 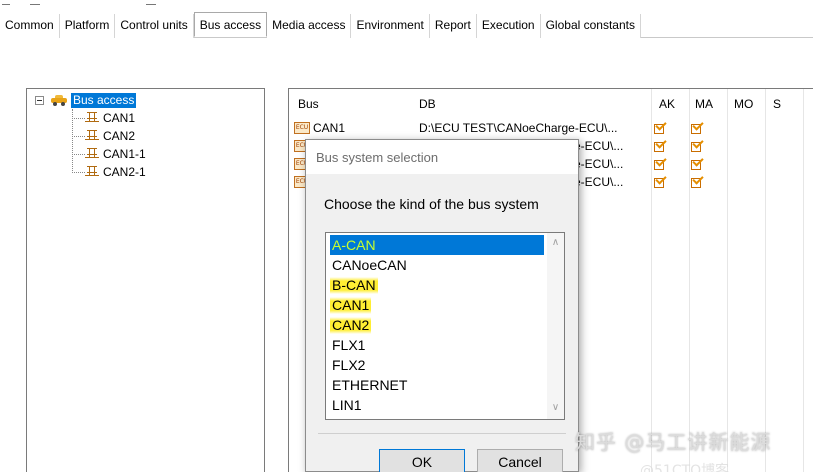 I want to click on tree-item-can1-1: CAN1-1, so click(x=109, y=154).